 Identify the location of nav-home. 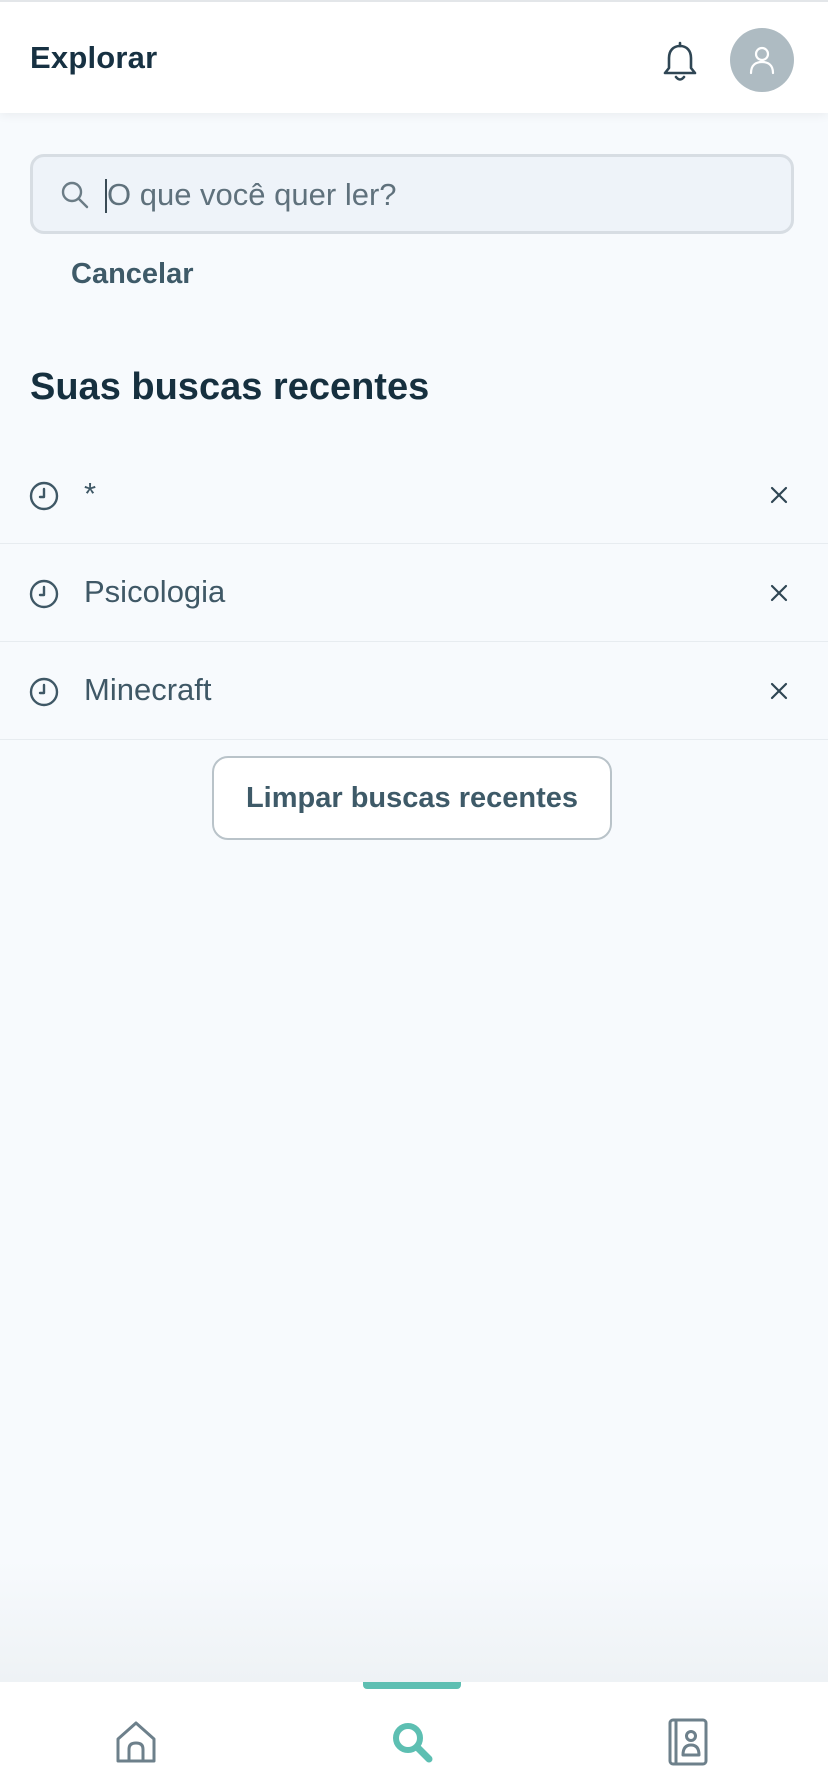
(136, 1742).